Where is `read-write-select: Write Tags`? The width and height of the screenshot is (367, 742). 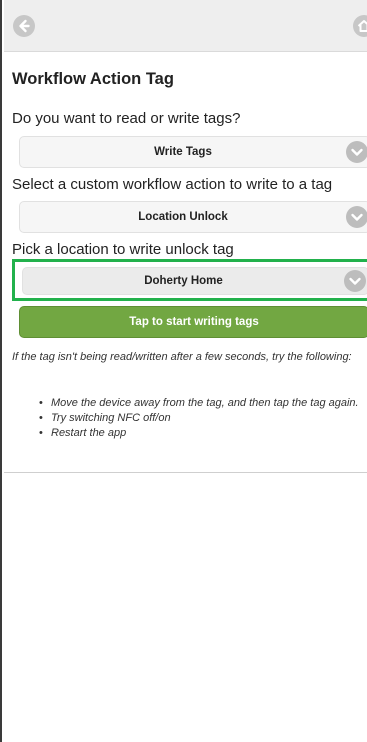
read-write-select: Write Tags is located at coordinates (193, 152).